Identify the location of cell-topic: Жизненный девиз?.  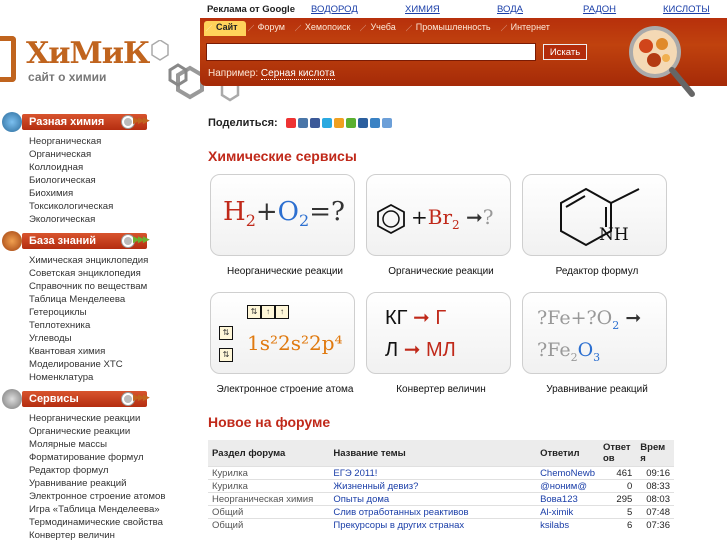
(433, 486).